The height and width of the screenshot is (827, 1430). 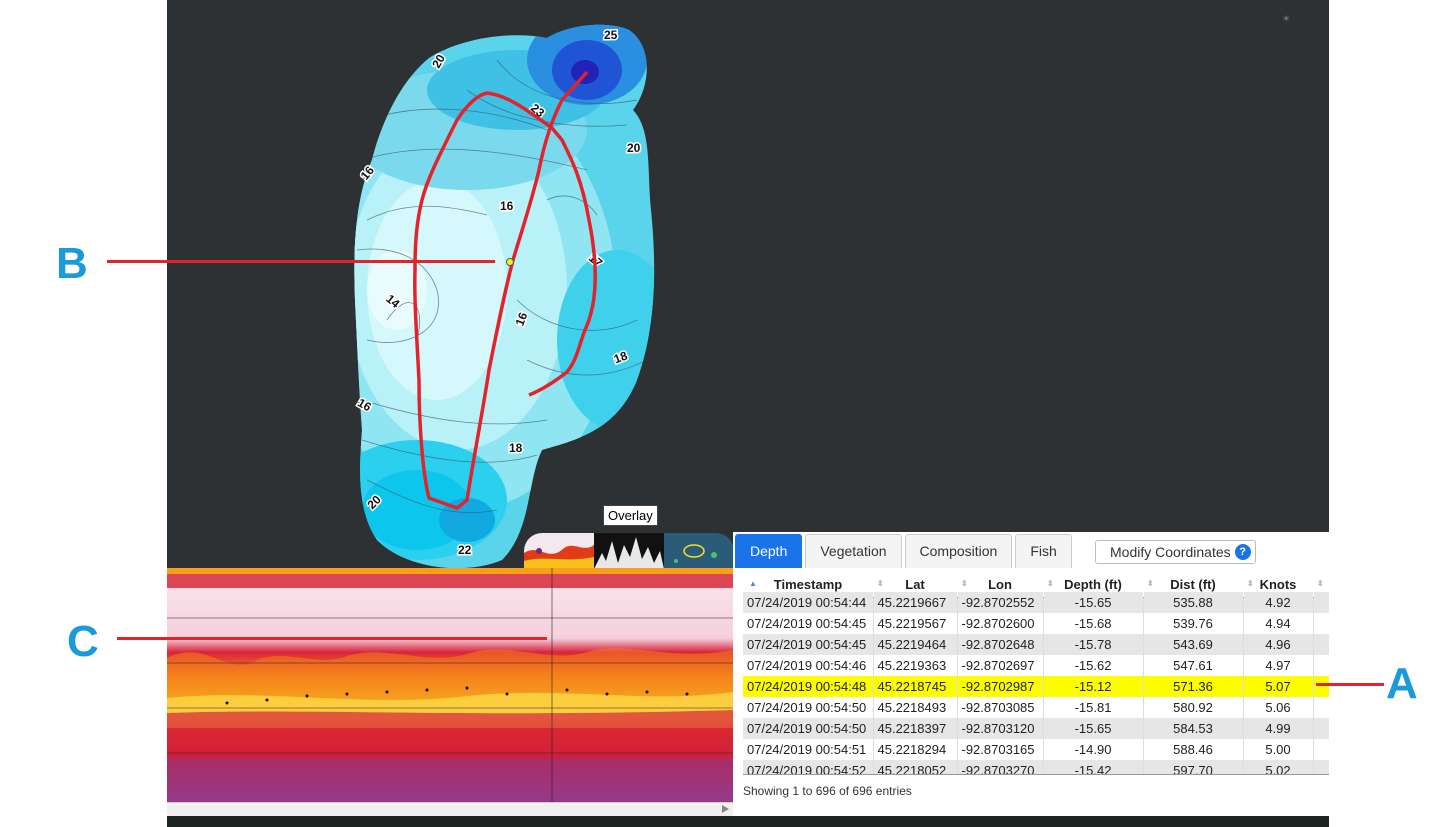 I want to click on table-cell: 5.07, so click(x=1278, y=686).